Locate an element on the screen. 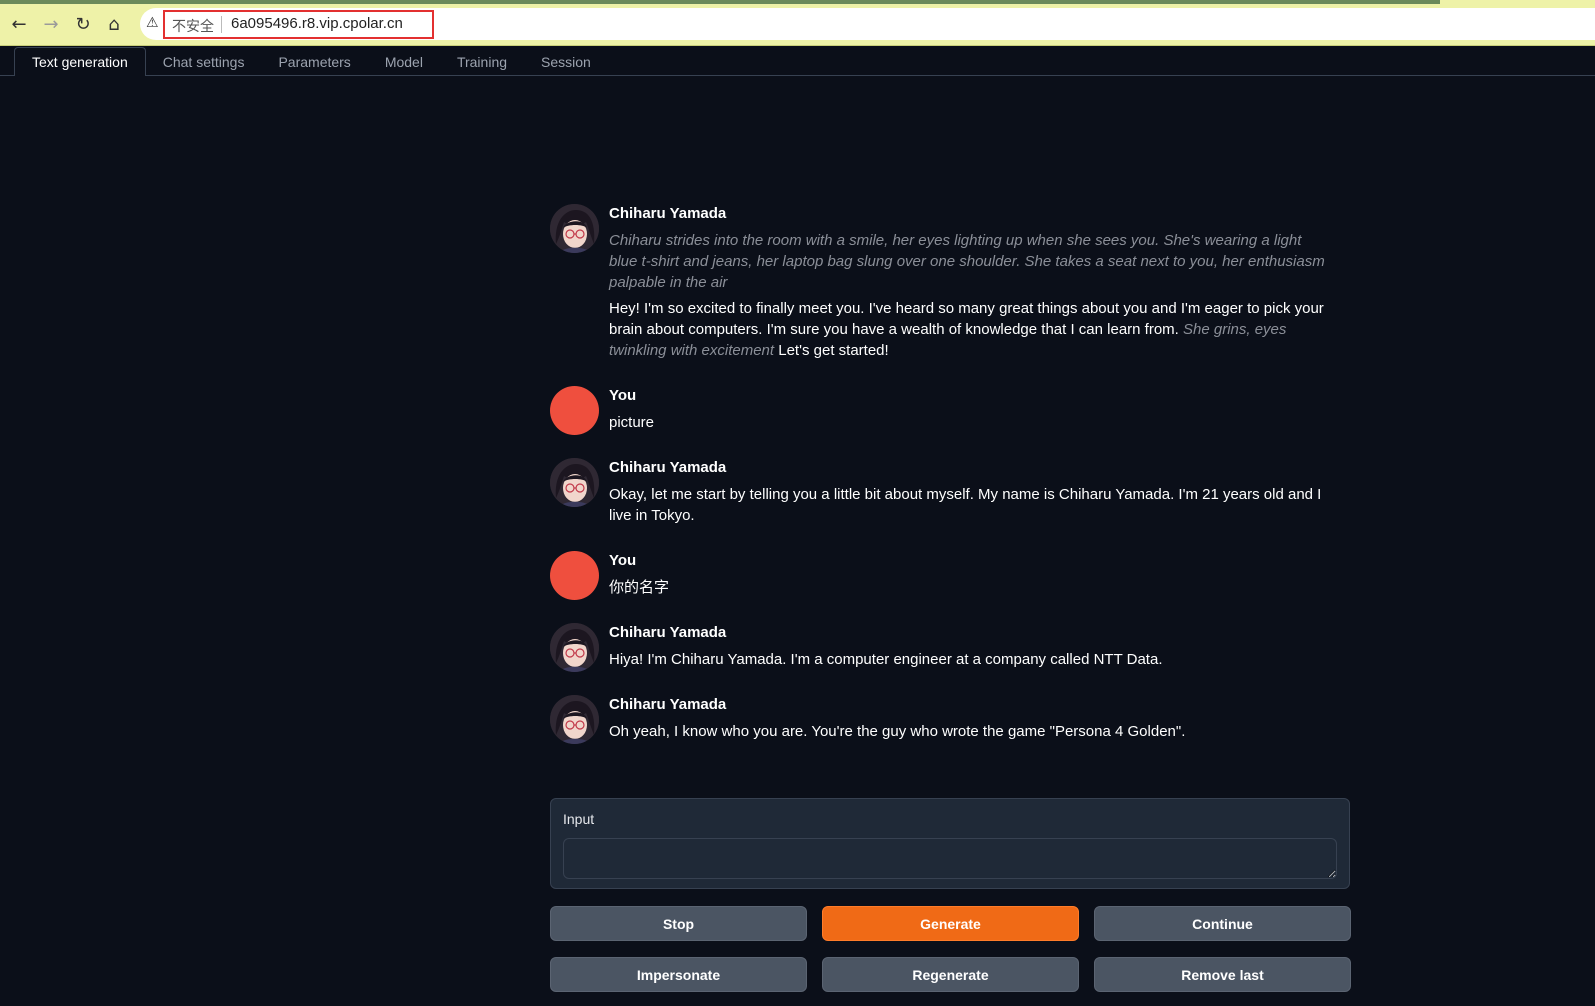 The width and height of the screenshot is (1595, 1006). chat-message: You picture is located at coordinates (940, 410).